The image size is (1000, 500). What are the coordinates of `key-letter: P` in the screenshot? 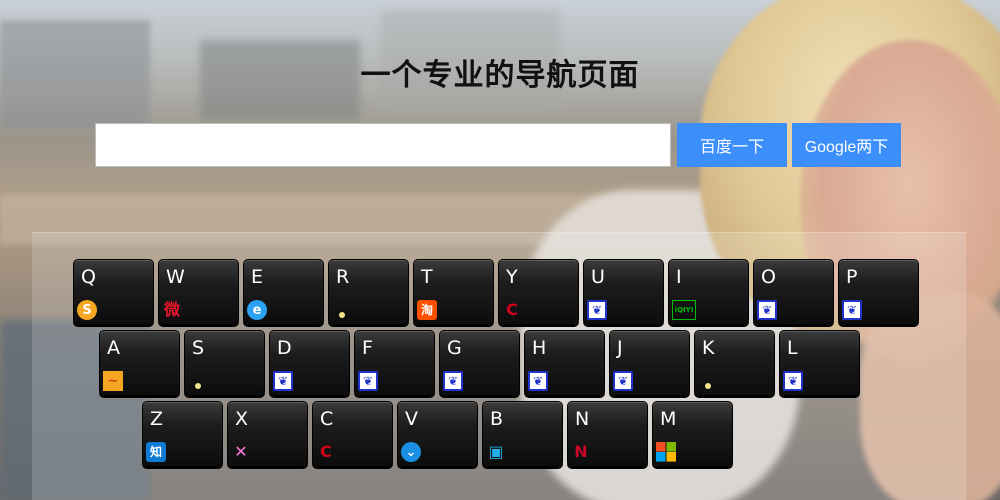 It's located at (852, 277).